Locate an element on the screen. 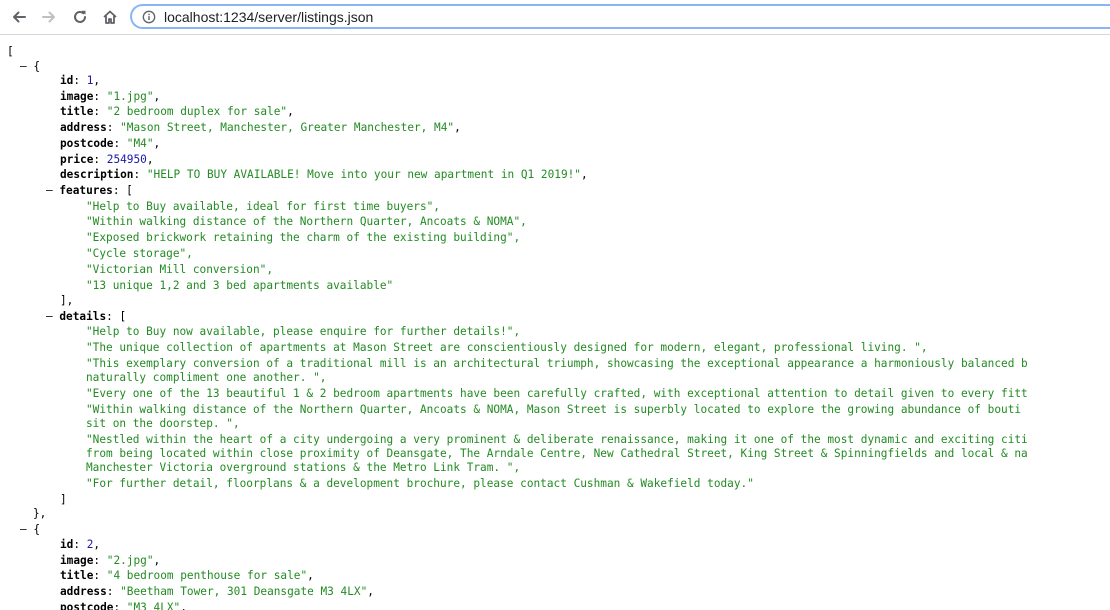 The height and width of the screenshot is (610, 1110). features-close: ], is located at coordinates (67, 300).